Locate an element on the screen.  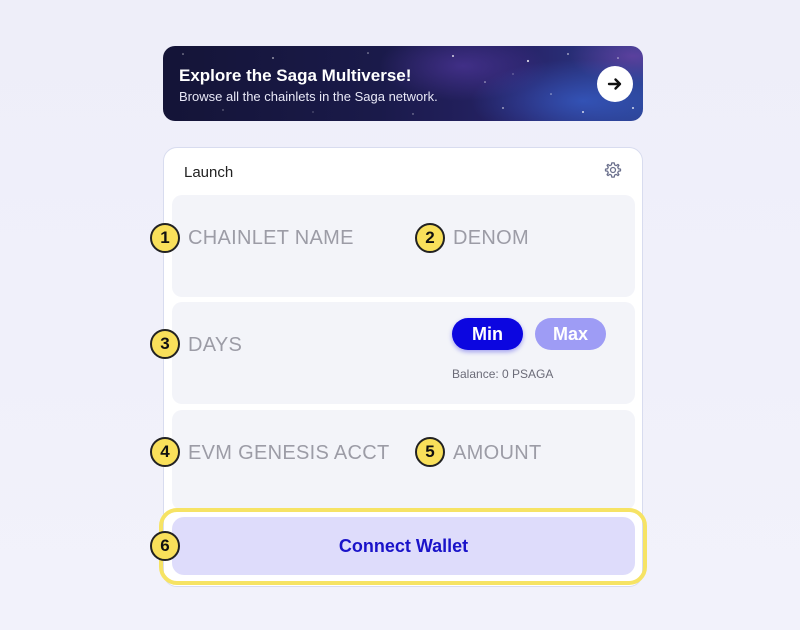
step-badge-6: 6 is located at coordinates (165, 546).